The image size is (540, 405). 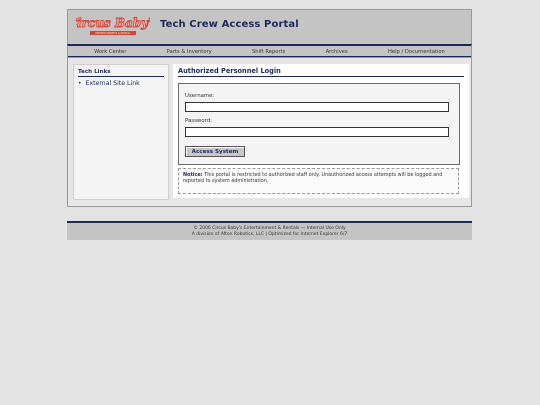 I want to click on circus-babys-logo: Circus Baby's ENTERTAINMENT & RENTAL, so click(x=113, y=26).